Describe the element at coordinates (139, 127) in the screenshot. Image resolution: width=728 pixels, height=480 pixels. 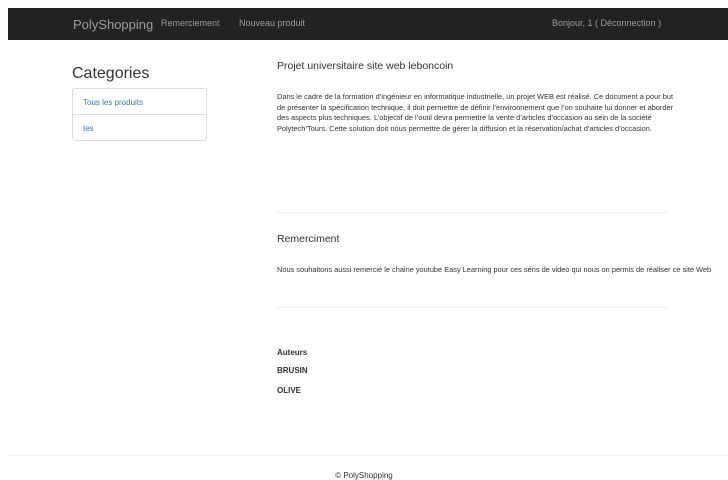
I see `category-item-tes: tes` at that location.